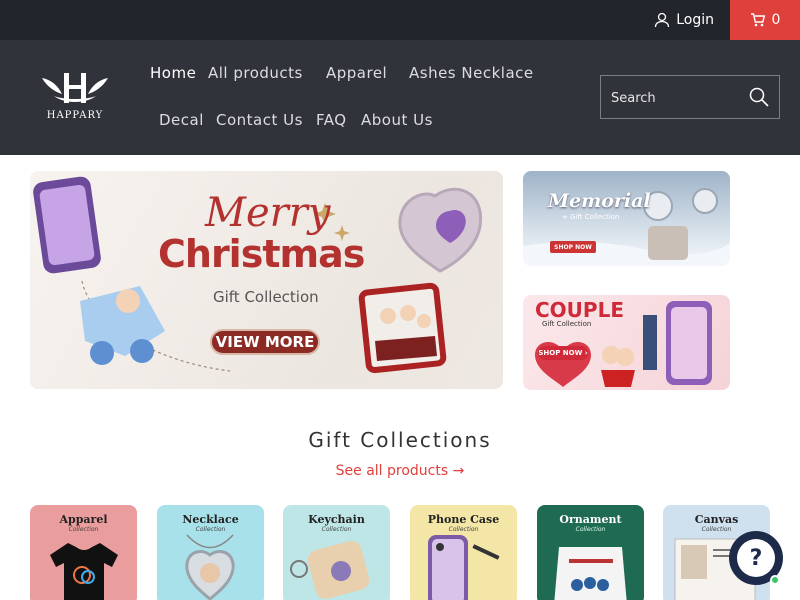 This screenshot has width=800, height=600. I want to click on necklace-image, so click(210, 567).